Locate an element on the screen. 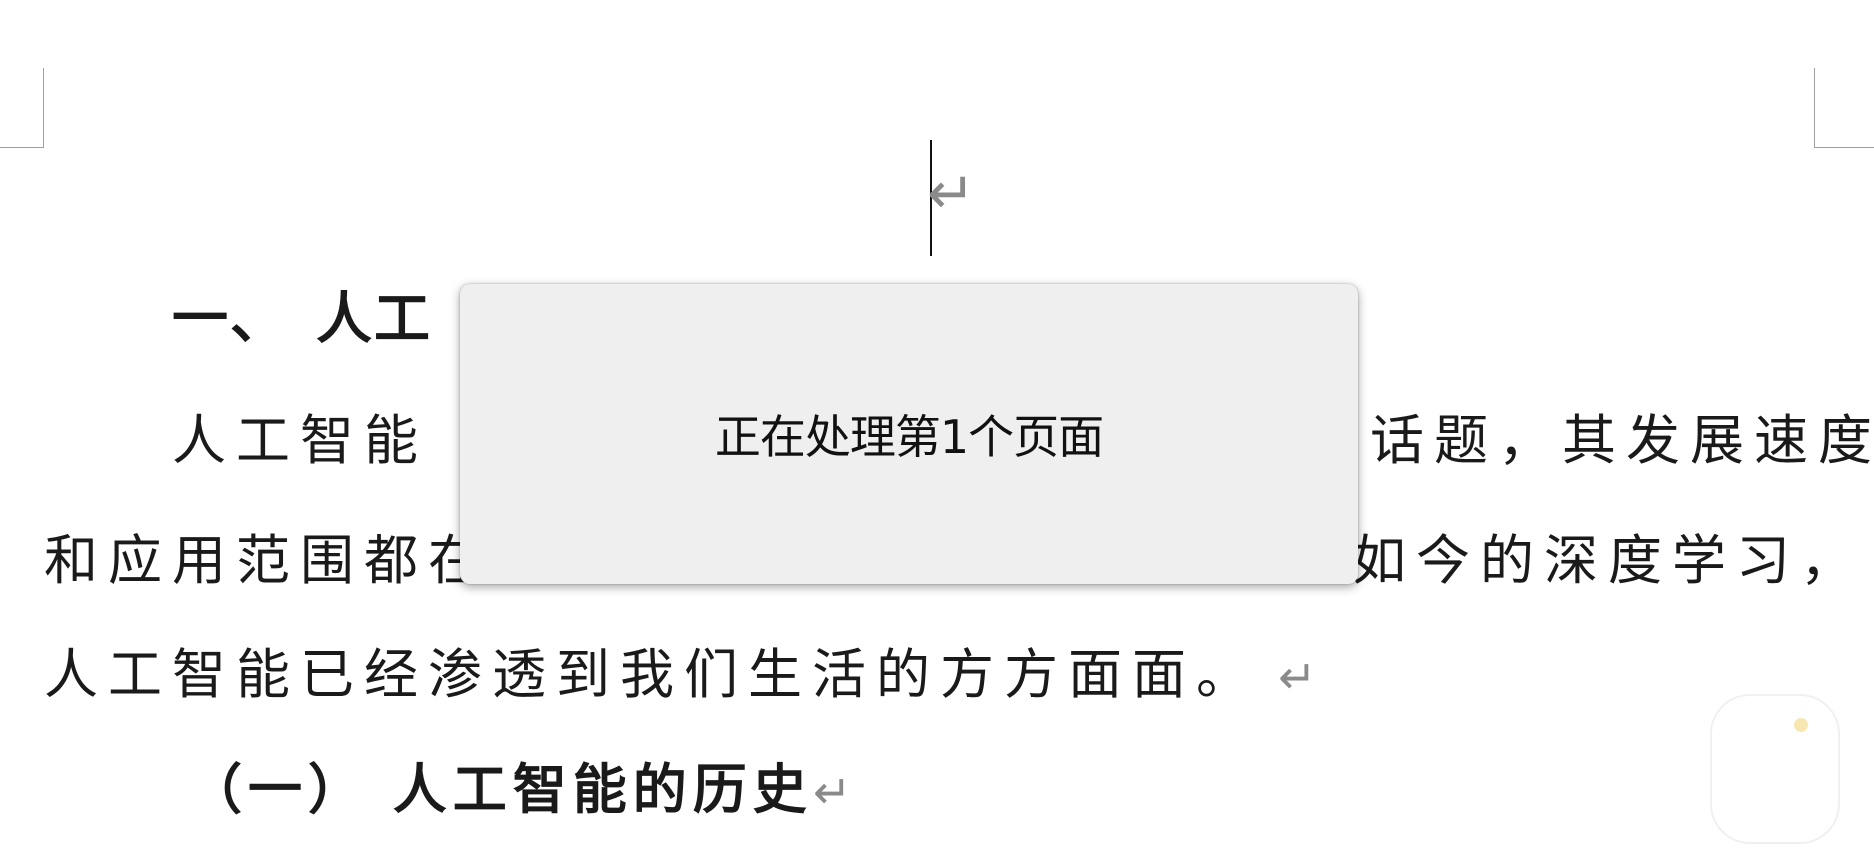 The image size is (1874, 859). paragraph-line-2-right: 如今的深度学习， is located at coordinates (1608, 561).